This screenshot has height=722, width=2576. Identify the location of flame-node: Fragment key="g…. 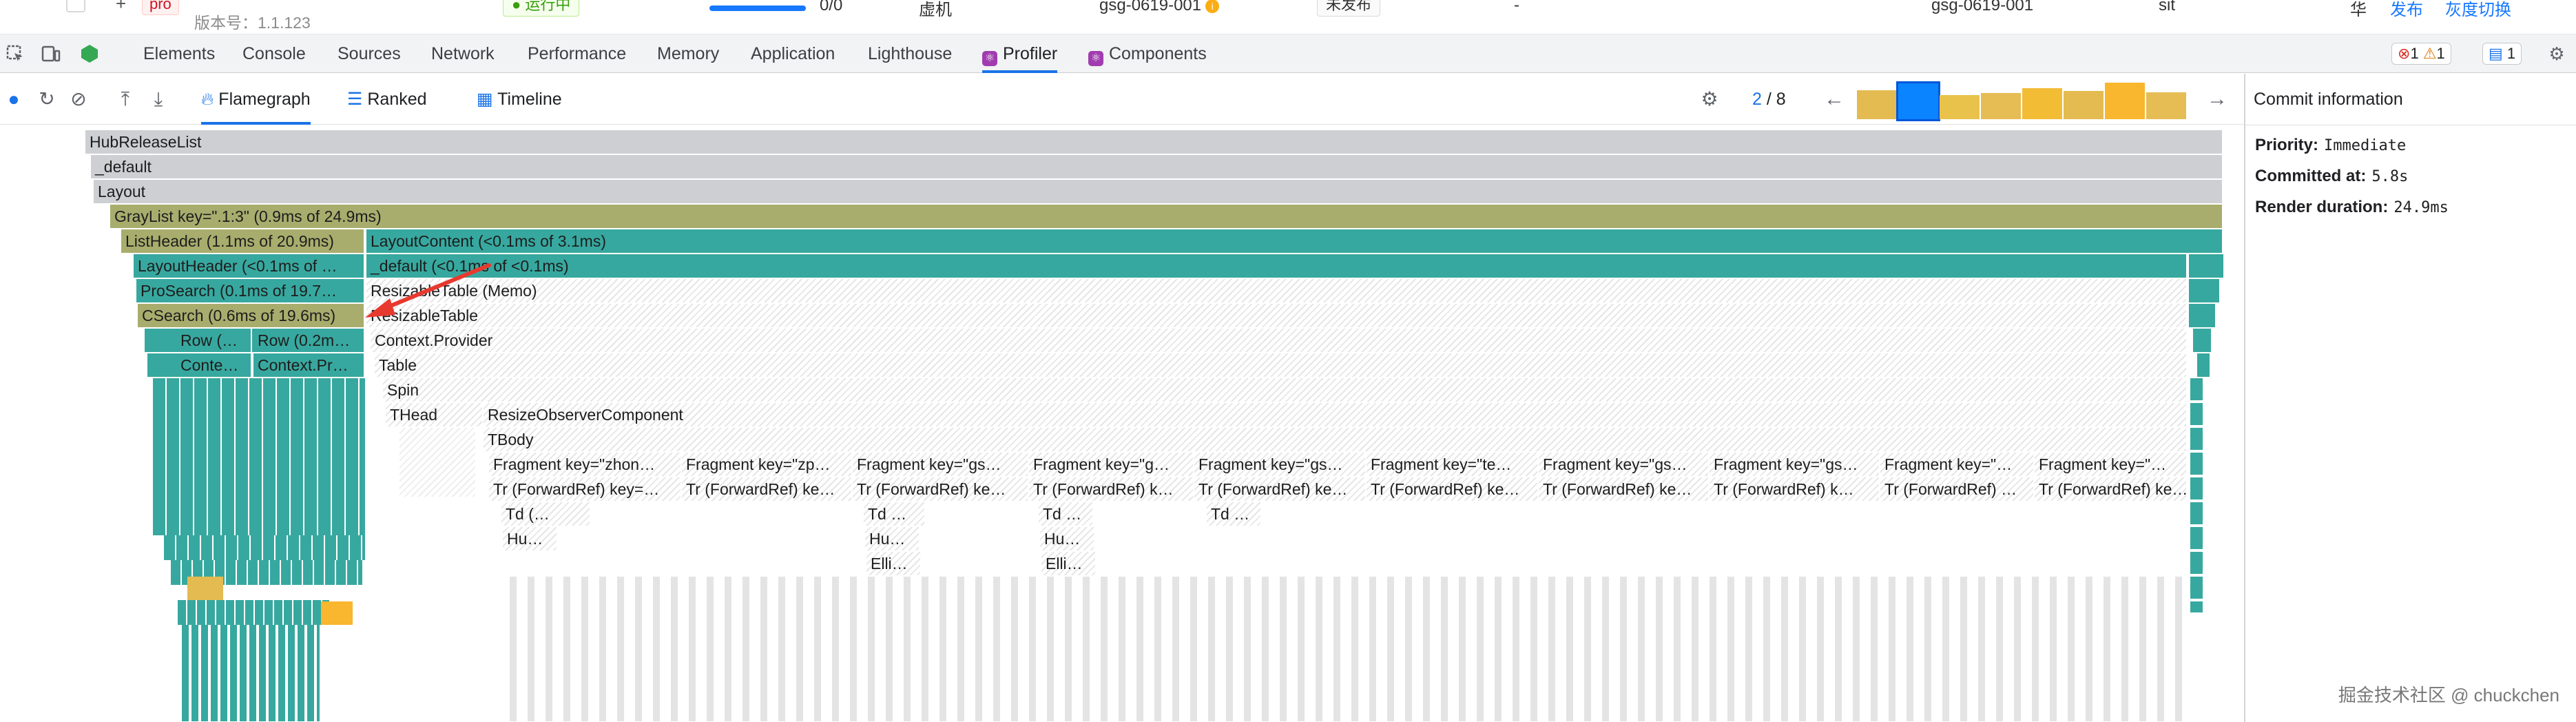
(1111, 464).